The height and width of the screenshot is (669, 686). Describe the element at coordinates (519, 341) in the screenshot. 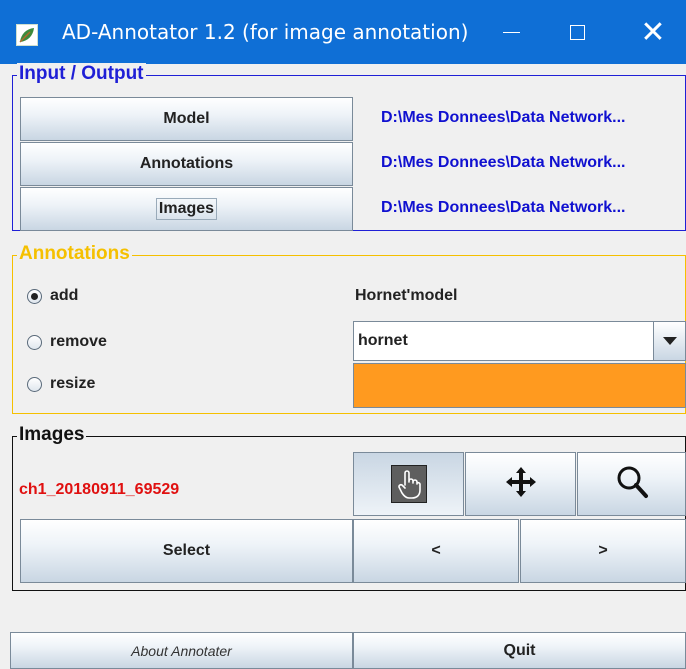

I see `class-select: hornet` at that location.